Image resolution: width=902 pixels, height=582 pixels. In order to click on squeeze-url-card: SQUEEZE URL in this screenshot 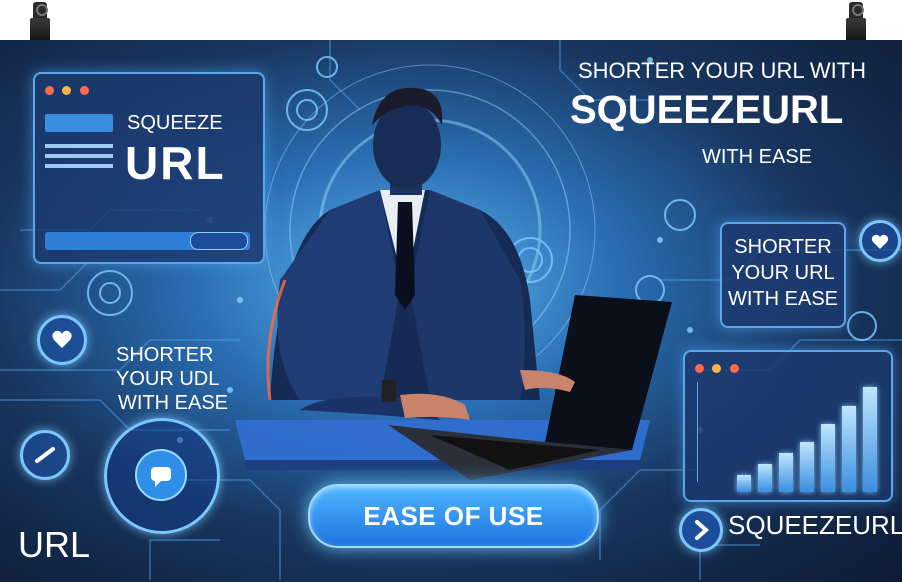, I will do `click(149, 168)`.